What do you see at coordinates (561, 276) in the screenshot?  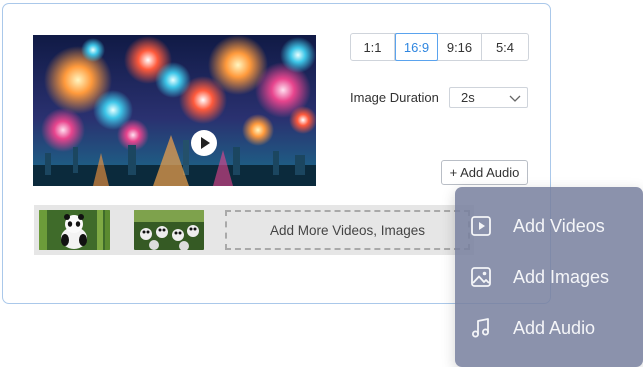 I see `menu-item-label: Add Images` at bounding box center [561, 276].